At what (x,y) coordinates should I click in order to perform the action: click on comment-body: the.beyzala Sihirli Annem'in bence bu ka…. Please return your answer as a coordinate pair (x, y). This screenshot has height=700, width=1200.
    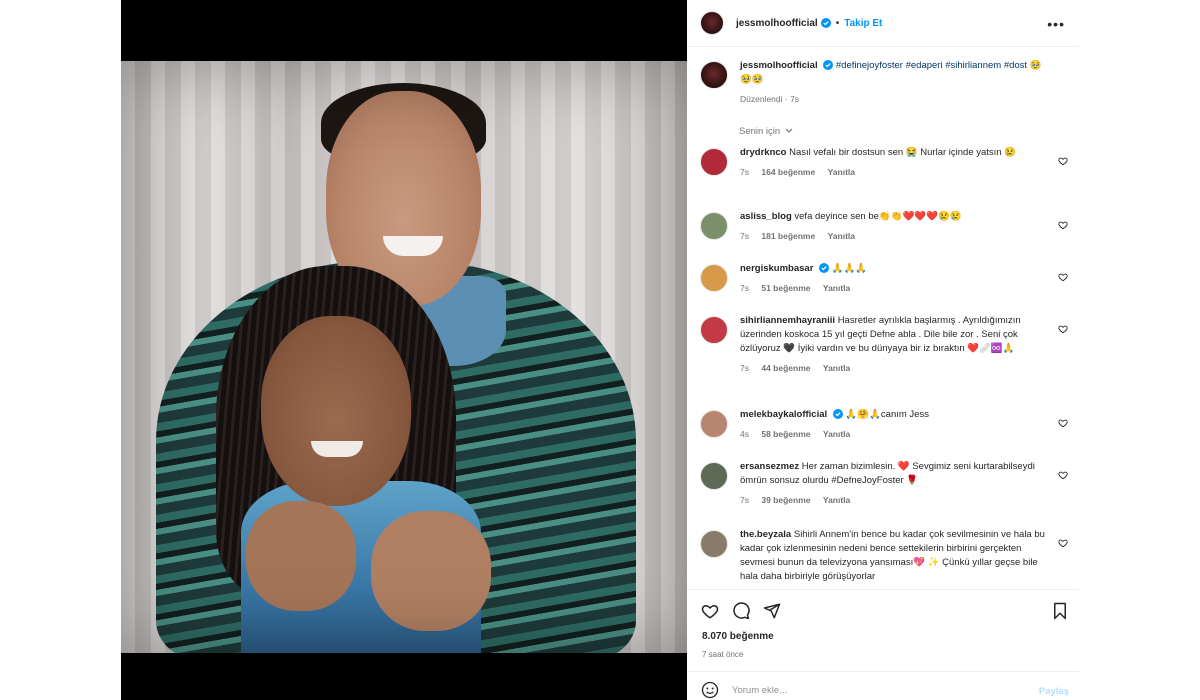
    Looking at the image, I should click on (895, 556).